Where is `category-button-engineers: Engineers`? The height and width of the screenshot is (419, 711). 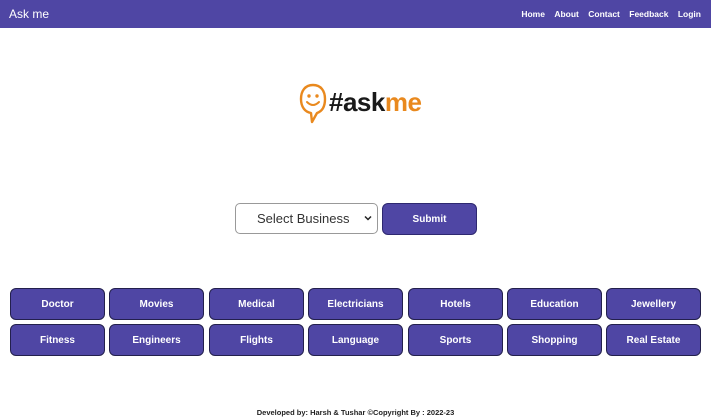
category-button-engineers: Engineers is located at coordinates (156, 340).